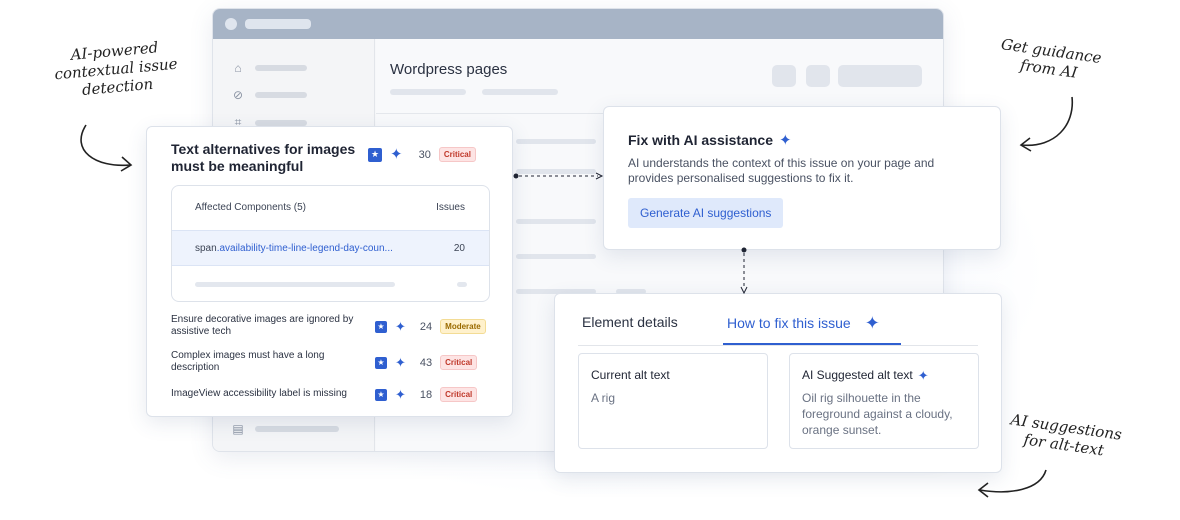 Image resolution: width=1180 pixels, height=520 pixels. I want to click on issue-count: 24, so click(426, 326).